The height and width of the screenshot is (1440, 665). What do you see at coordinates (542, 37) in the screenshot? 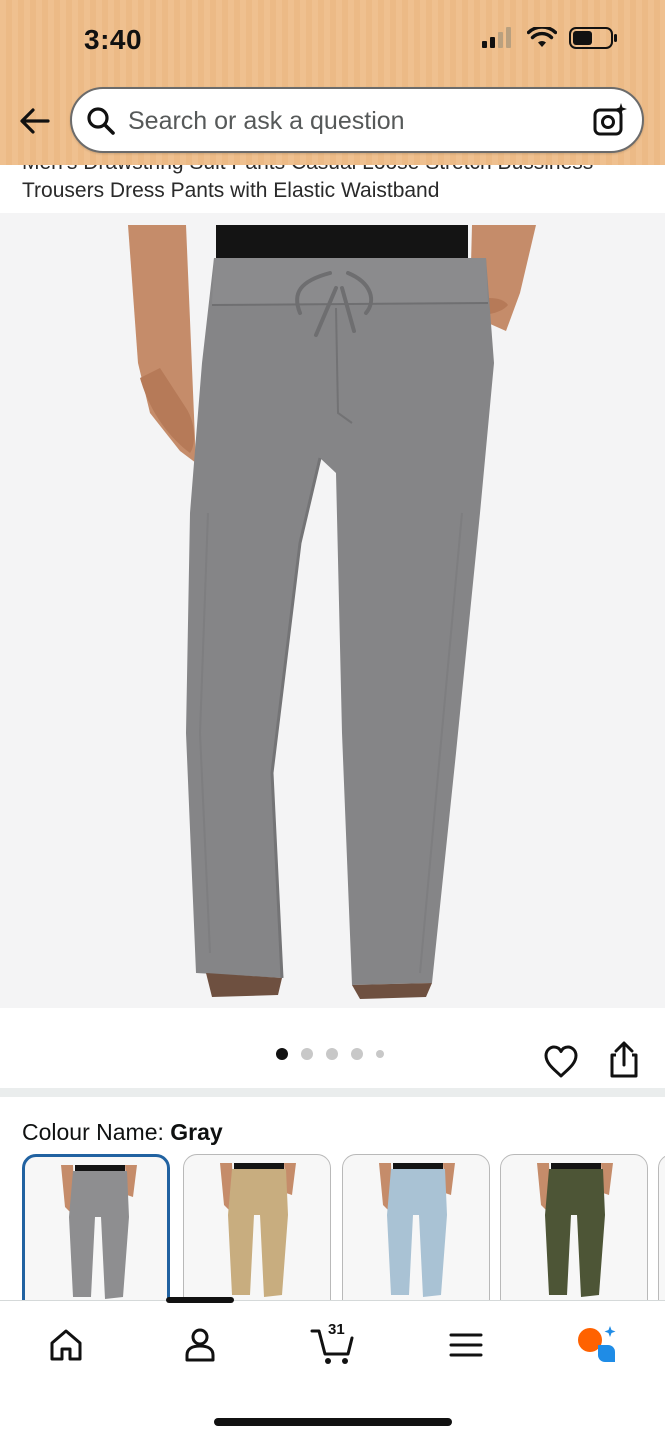
I see `wifi-icon` at bounding box center [542, 37].